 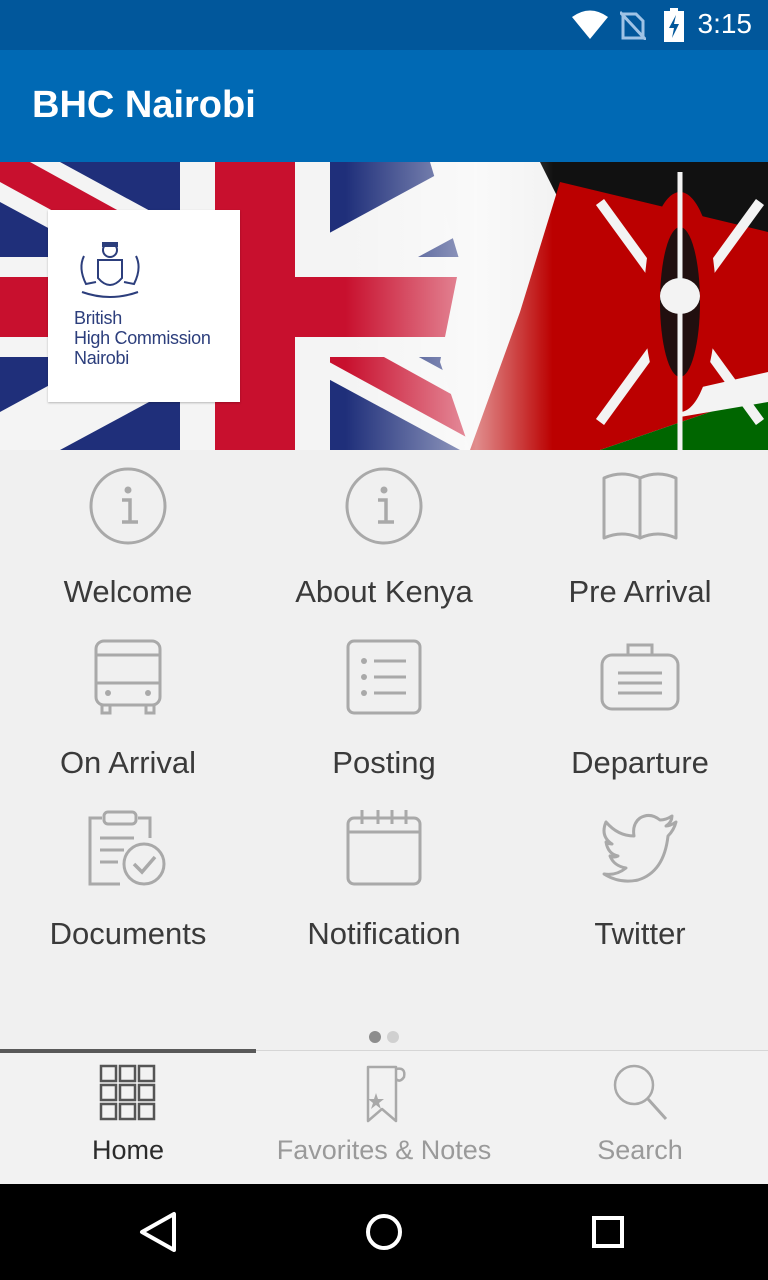 What do you see at coordinates (128, 933) in the screenshot?
I see `tile-label: Documents` at bounding box center [128, 933].